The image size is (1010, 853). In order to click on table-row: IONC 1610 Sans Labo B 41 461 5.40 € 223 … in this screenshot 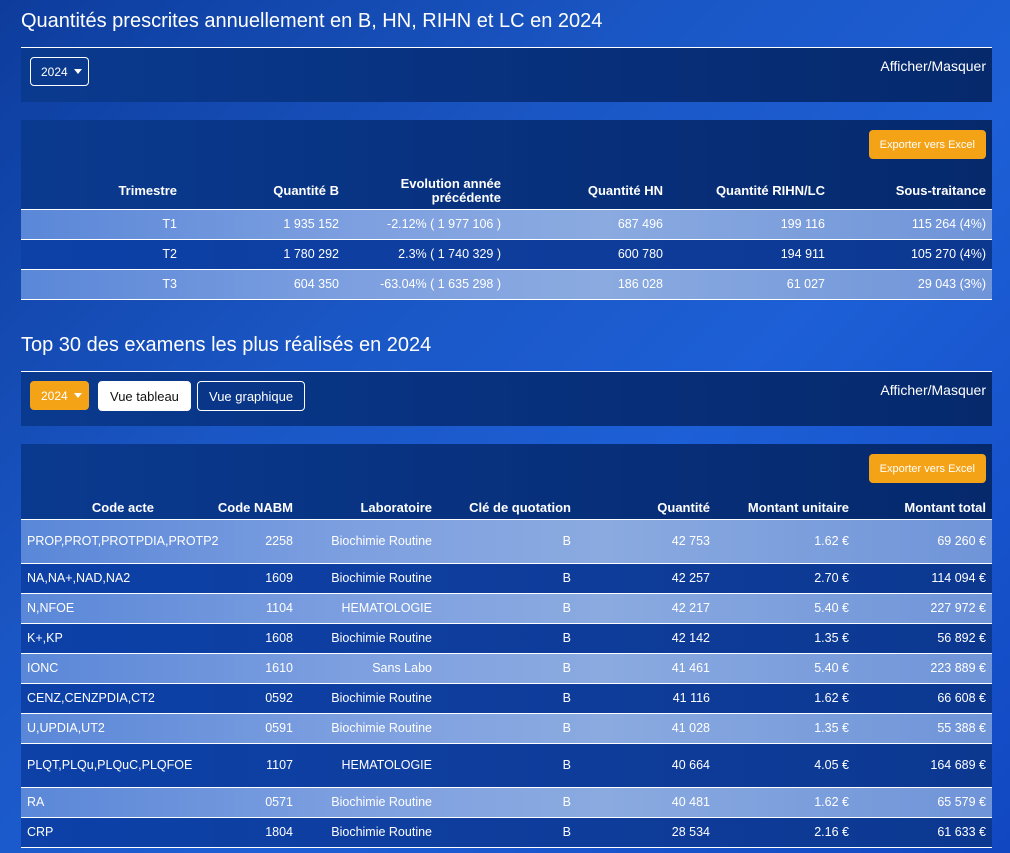, I will do `click(506, 667)`.